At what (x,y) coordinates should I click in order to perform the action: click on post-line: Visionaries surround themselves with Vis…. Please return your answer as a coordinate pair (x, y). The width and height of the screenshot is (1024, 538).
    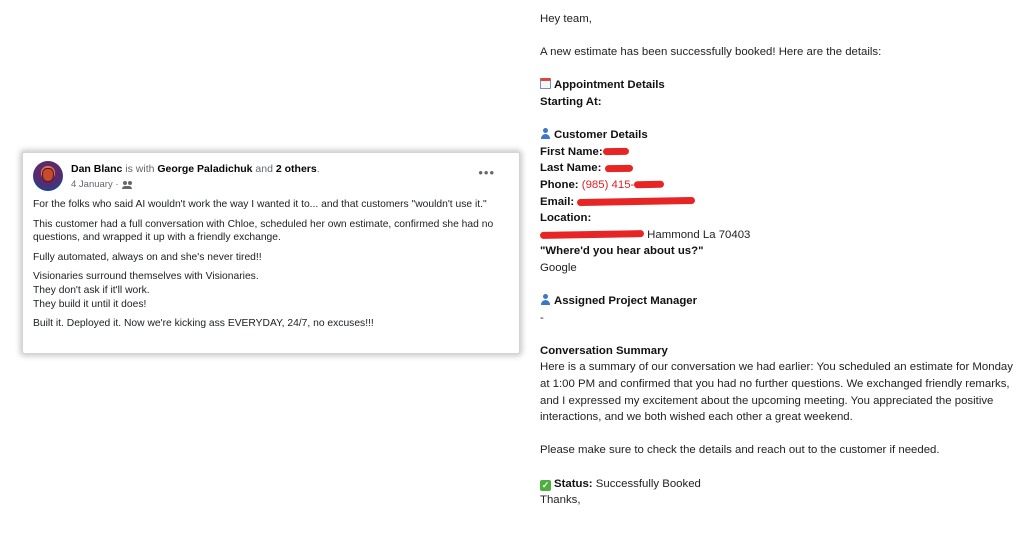
    Looking at the image, I should click on (146, 277).